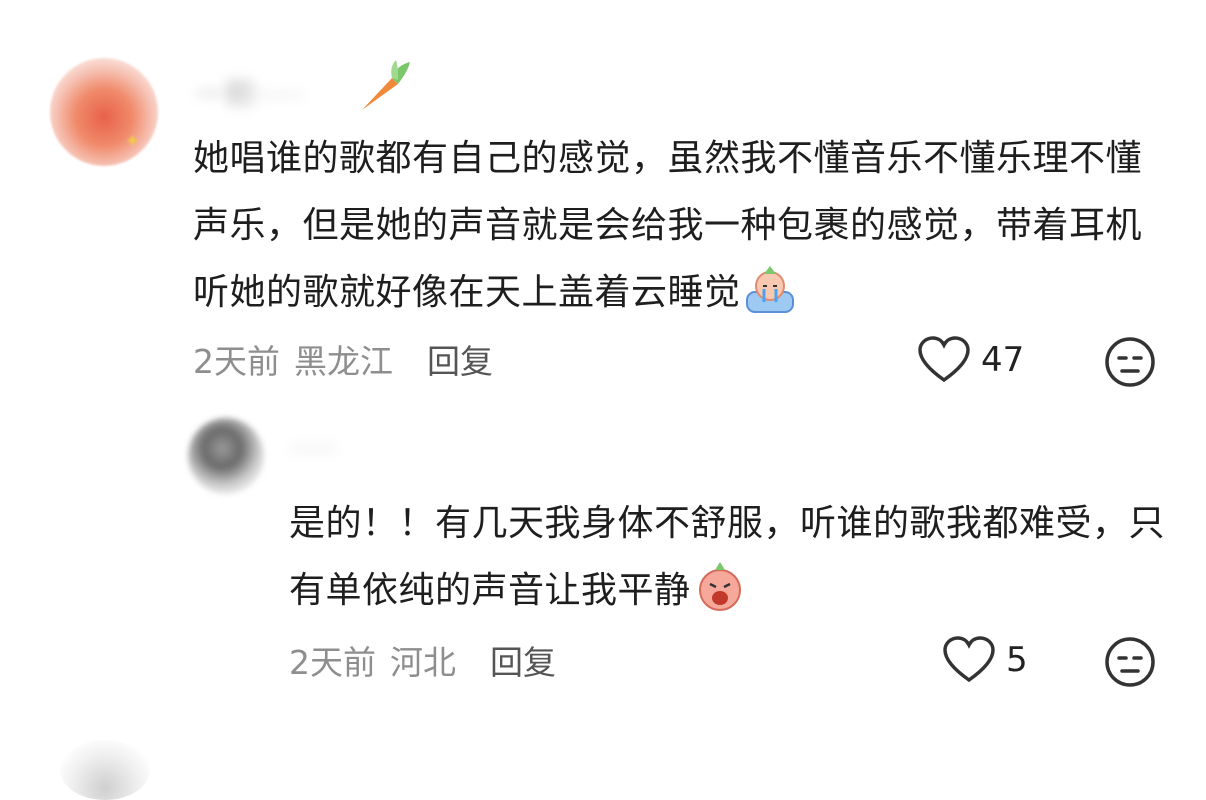  I want to click on carrot-icon, so click(386, 85).